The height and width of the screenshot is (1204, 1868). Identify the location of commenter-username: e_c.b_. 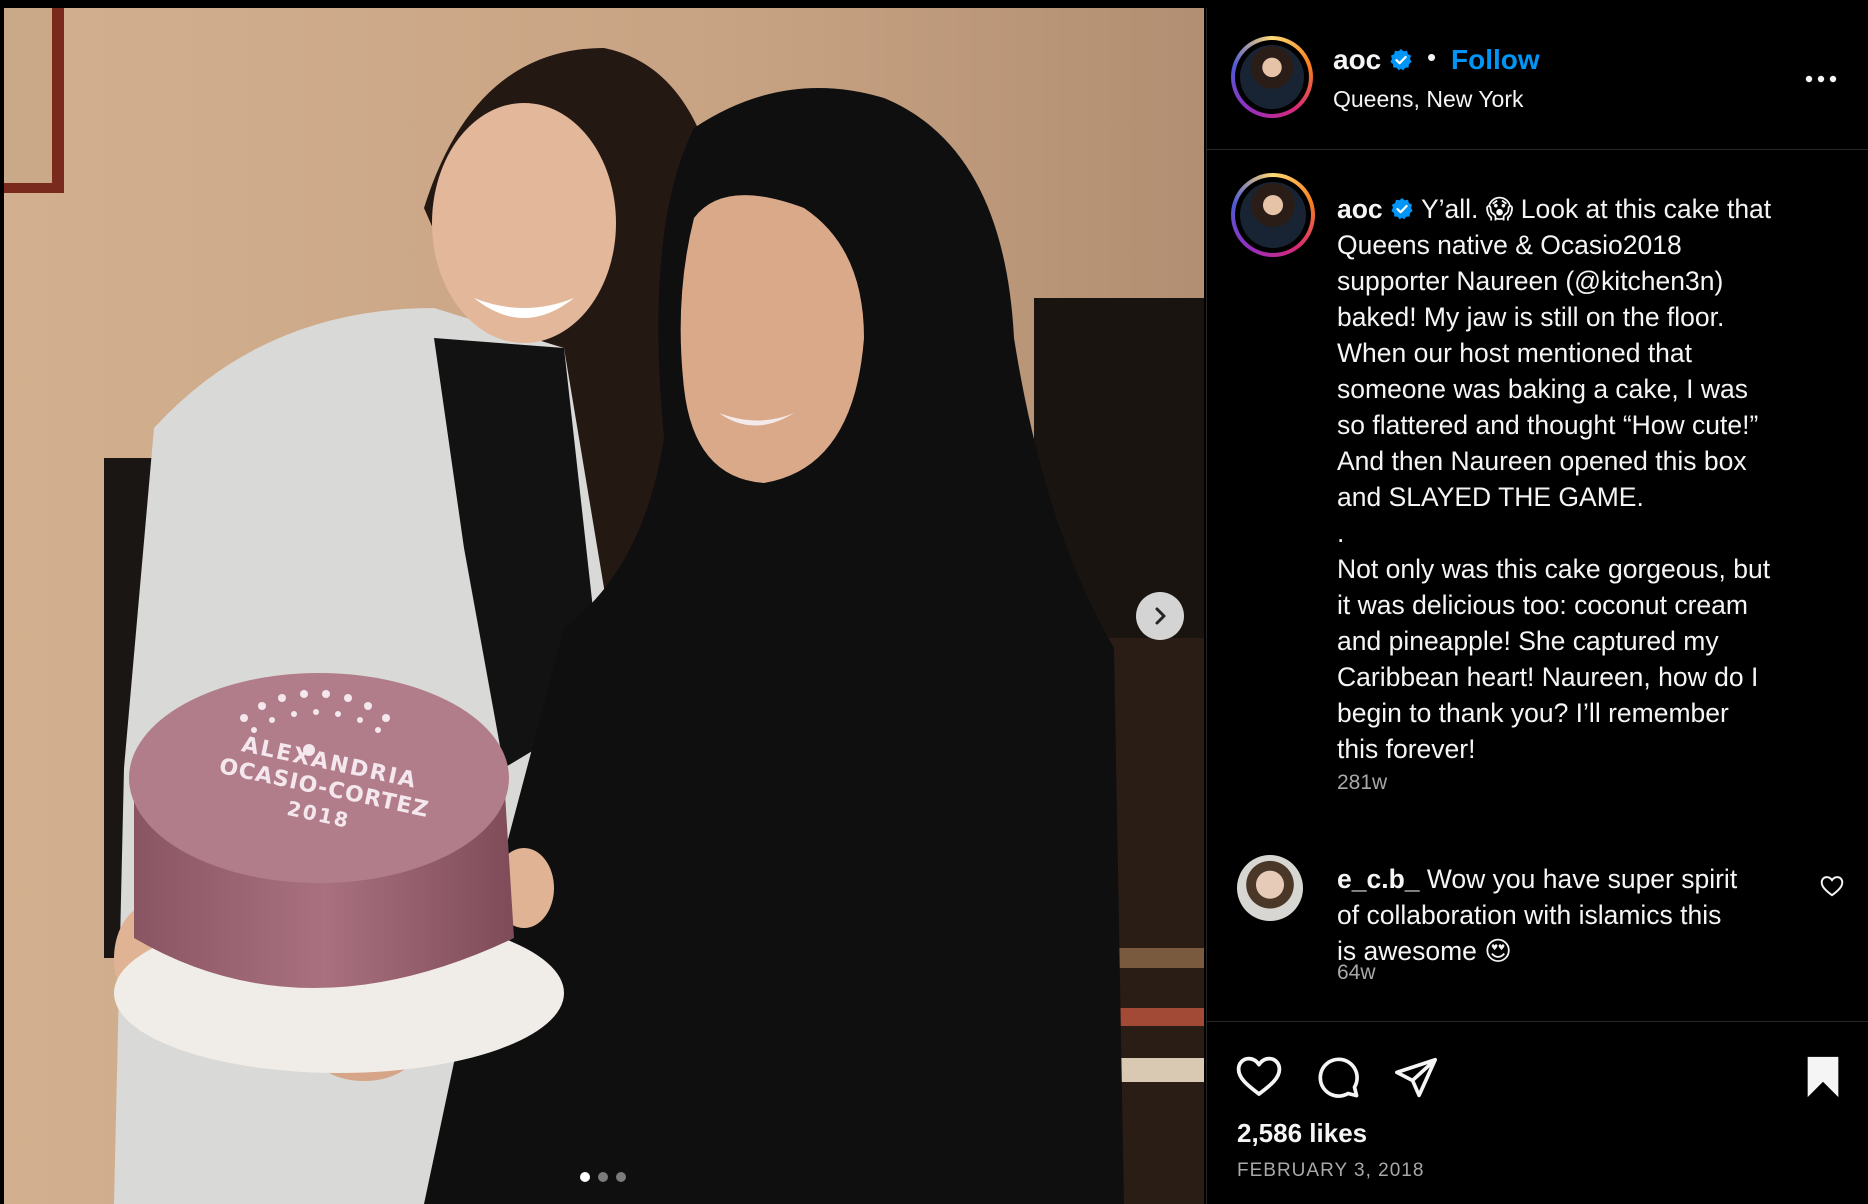
(1378, 879).